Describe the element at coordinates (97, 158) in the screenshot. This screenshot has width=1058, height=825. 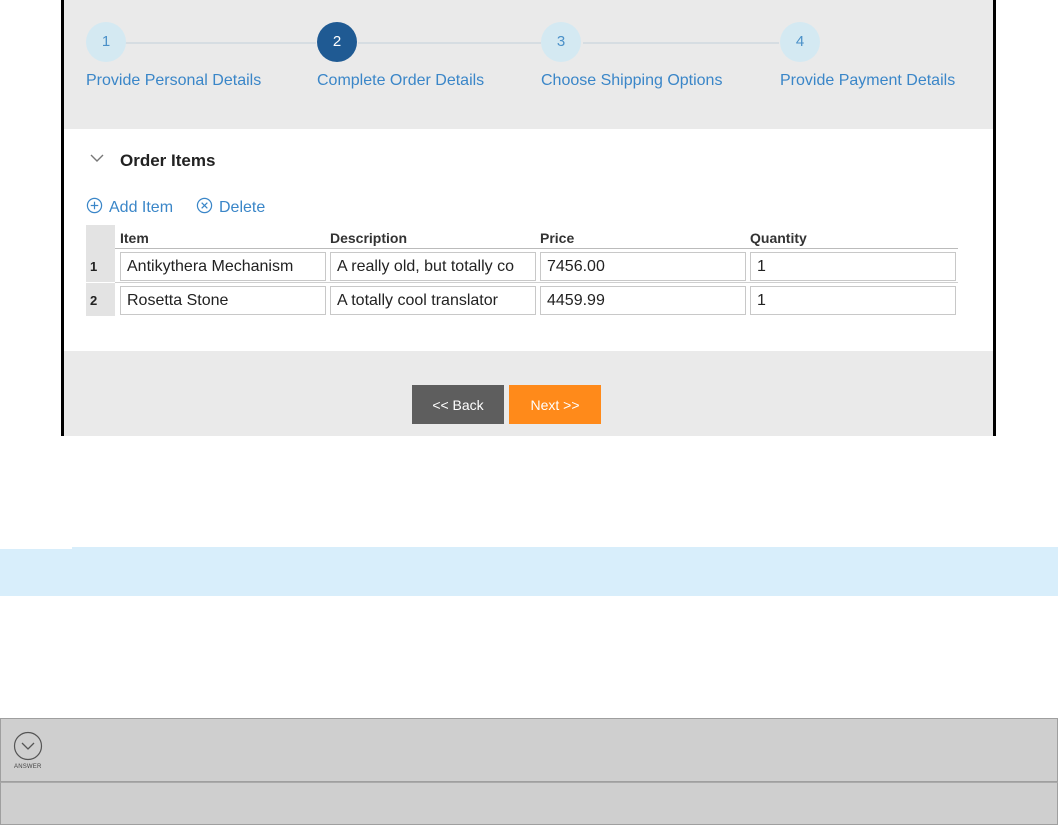
I see `chevron-down-icon` at that location.